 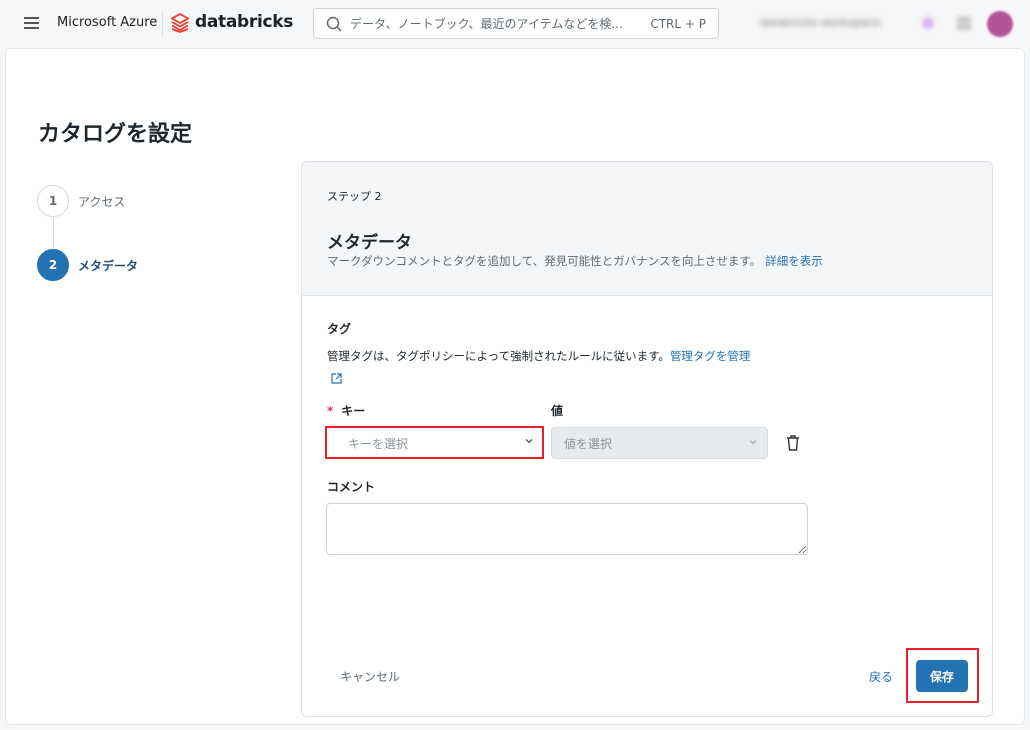 I want to click on databricks-logo-text: databricks, so click(x=244, y=22).